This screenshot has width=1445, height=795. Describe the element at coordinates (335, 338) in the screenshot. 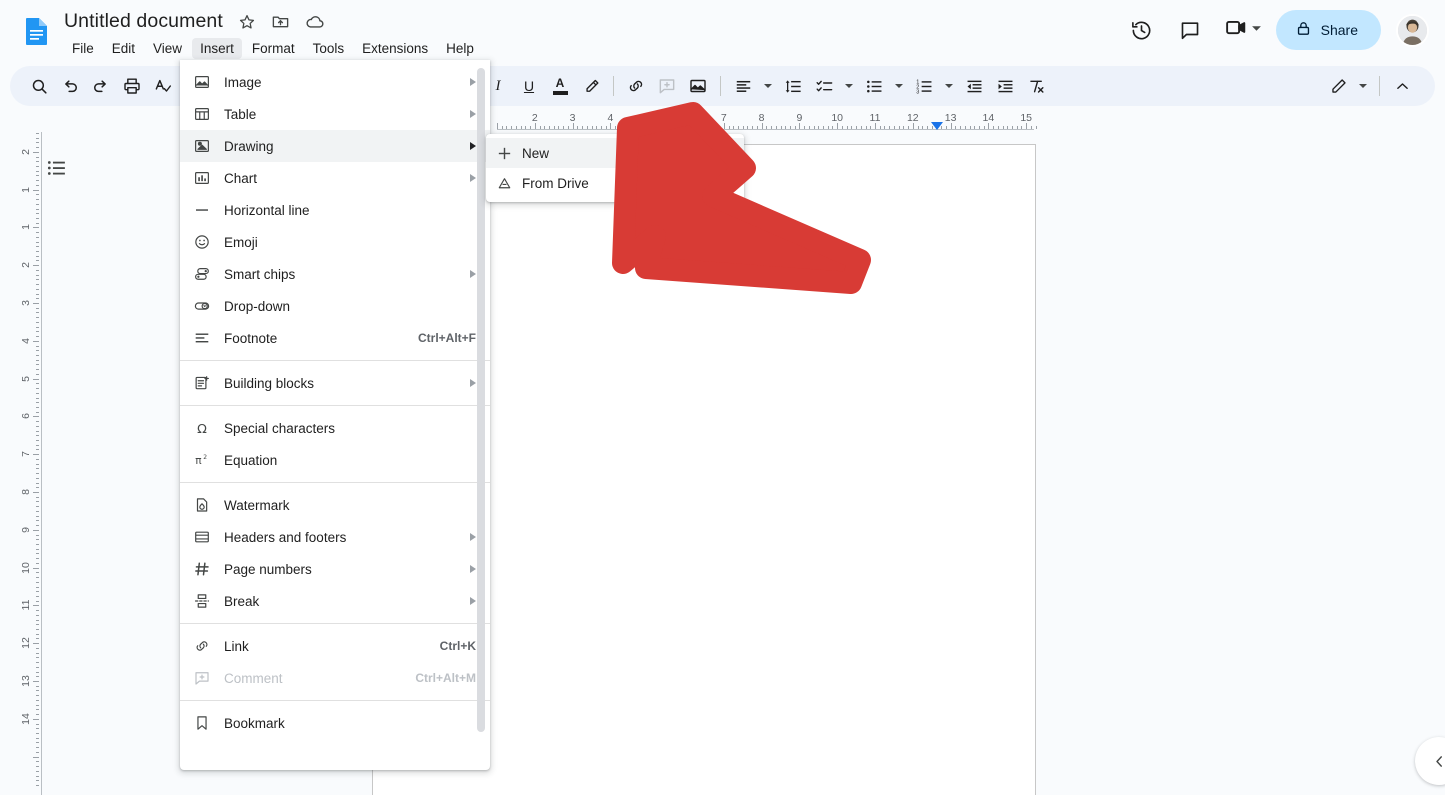

I see `insert-menu-item-footnote: Footnote Ctrl+Alt+F` at that location.